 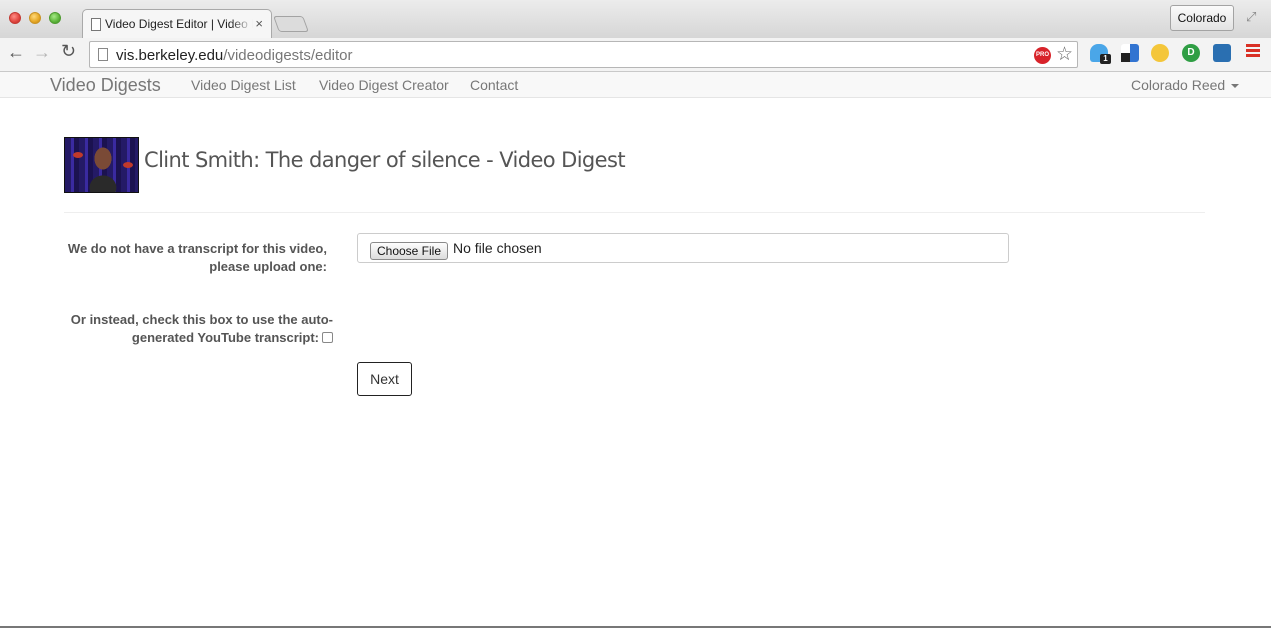 I want to click on url-text: vis.berkeley.edu/videodigests/editor, so click(x=234, y=55).